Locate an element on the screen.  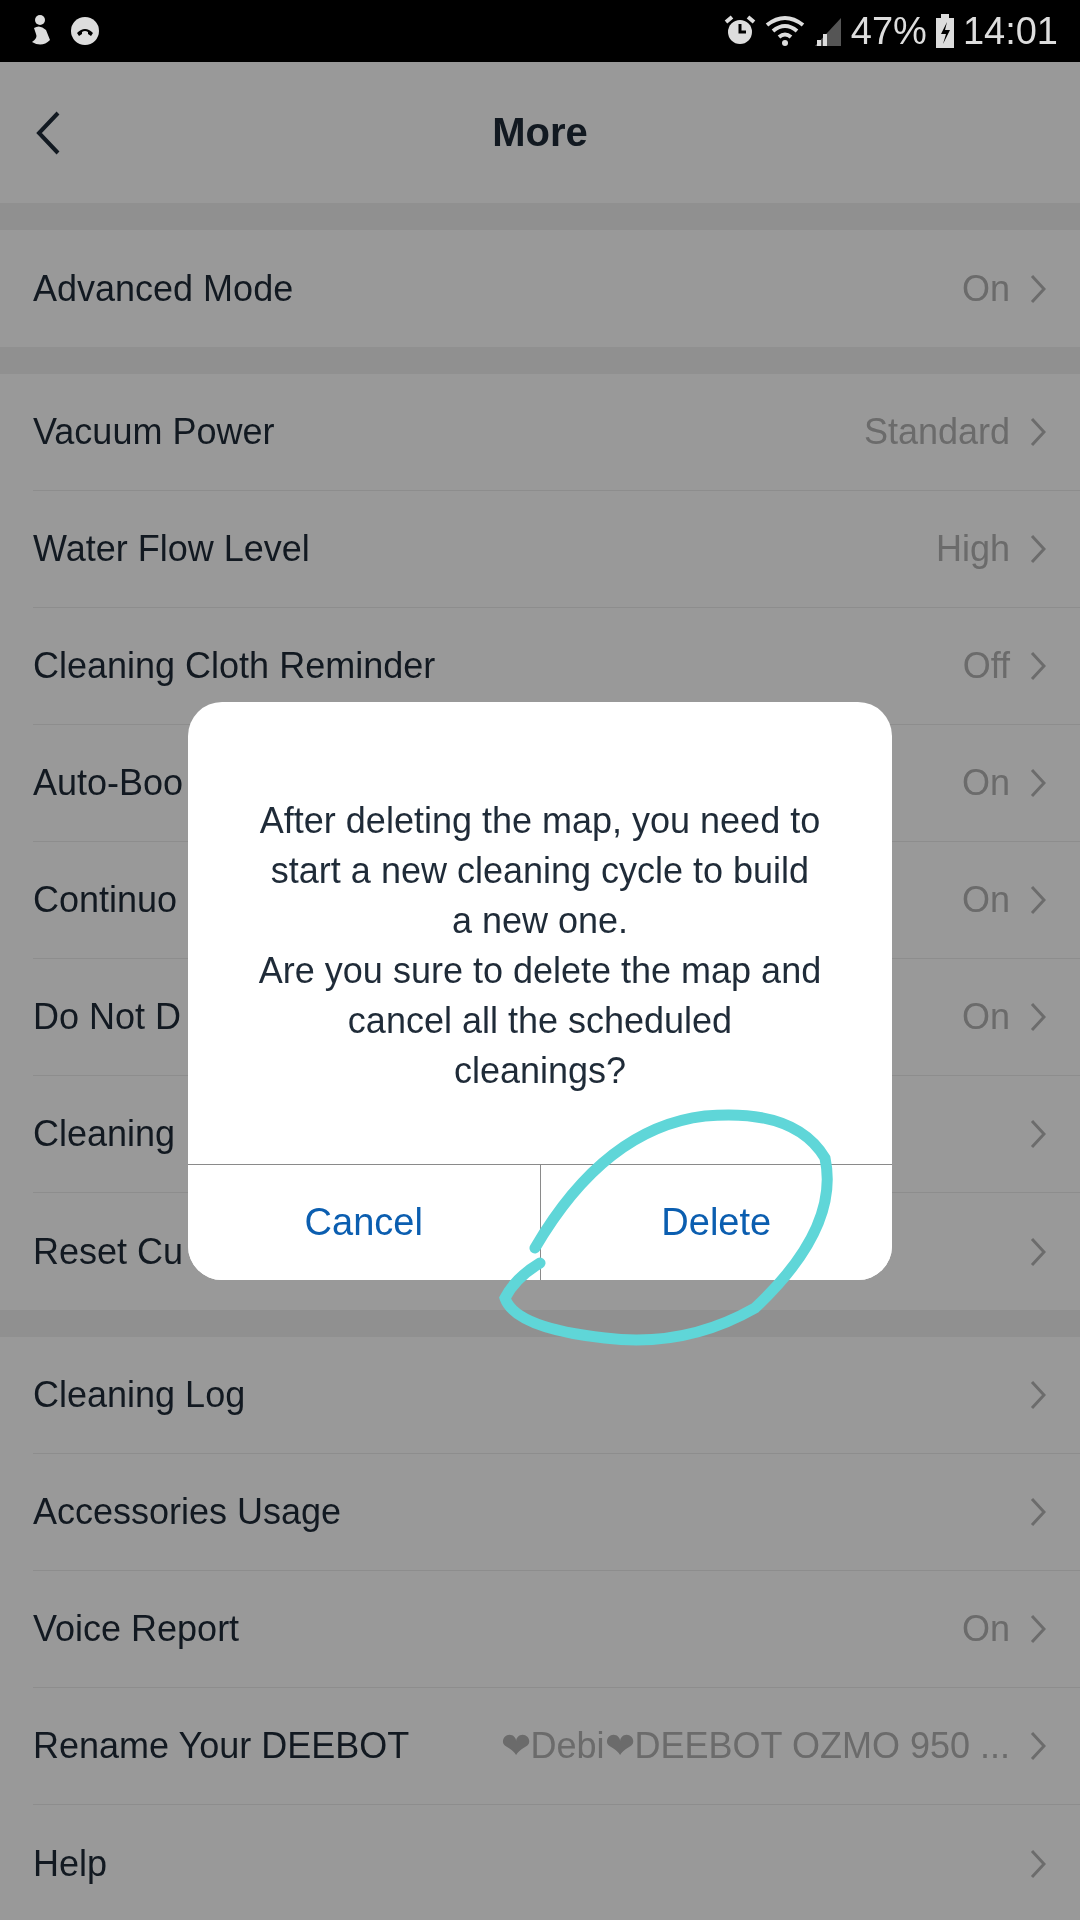
row-label: Auto-Boo is located at coordinates (108, 783).